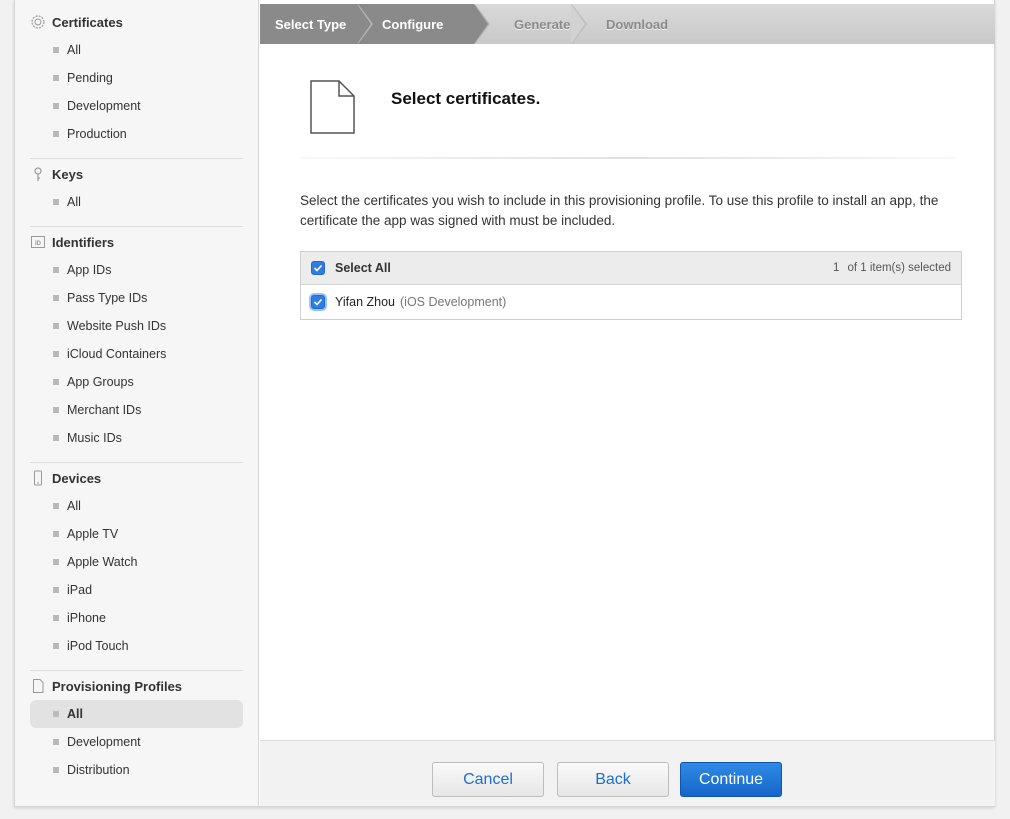 The image size is (1010, 819). I want to click on sidebar-group-header: ID Identifiers, so click(136, 242).